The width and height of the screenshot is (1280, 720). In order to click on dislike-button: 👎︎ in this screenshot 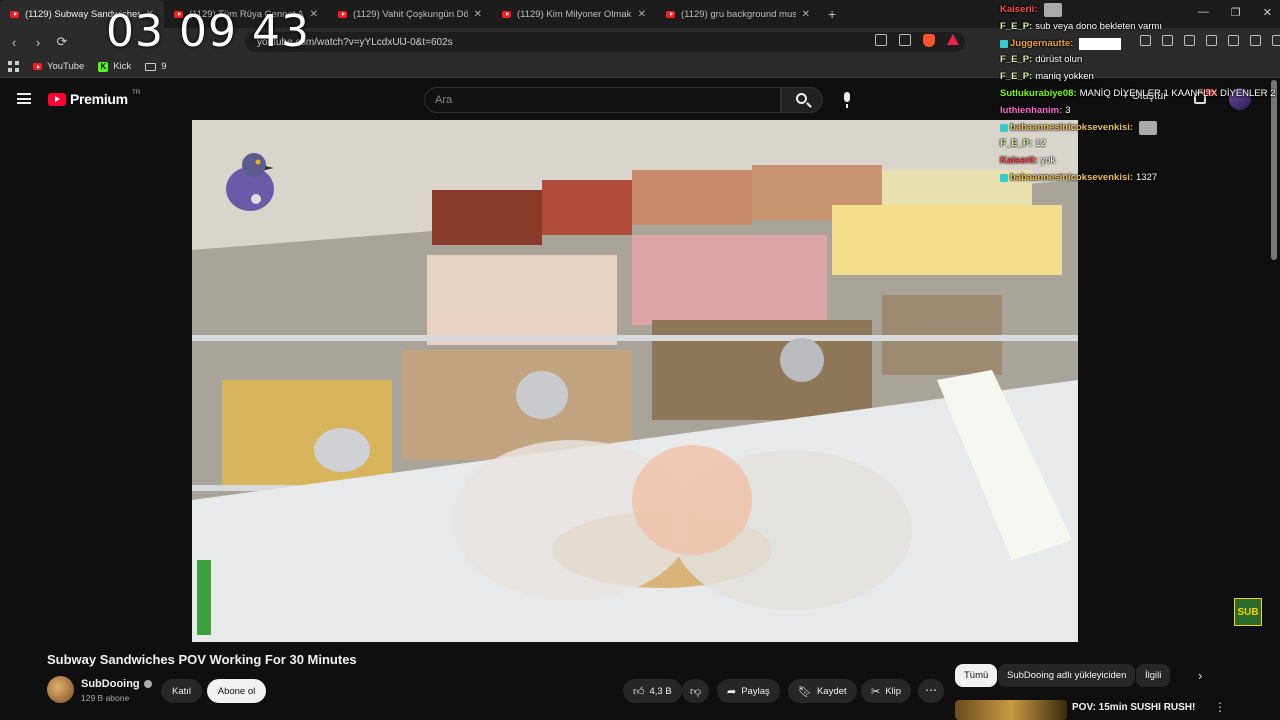, I will do `click(696, 691)`.